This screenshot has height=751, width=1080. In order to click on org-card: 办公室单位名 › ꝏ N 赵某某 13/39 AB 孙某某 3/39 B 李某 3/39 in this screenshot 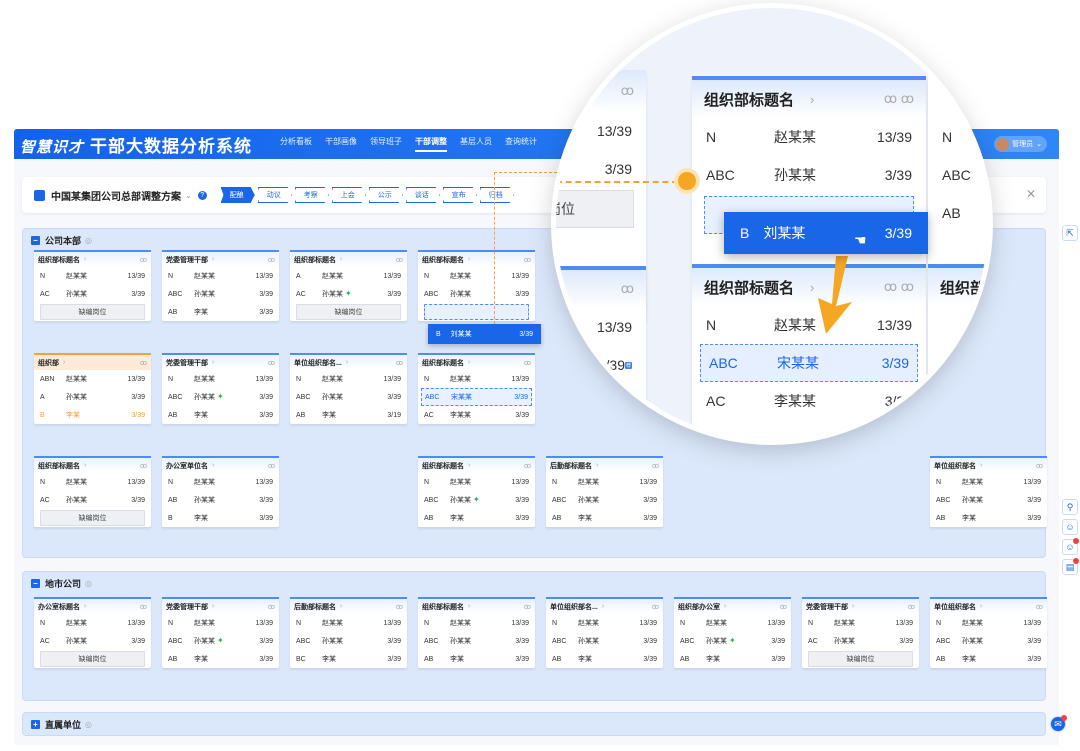, I will do `click(220, 491)`.